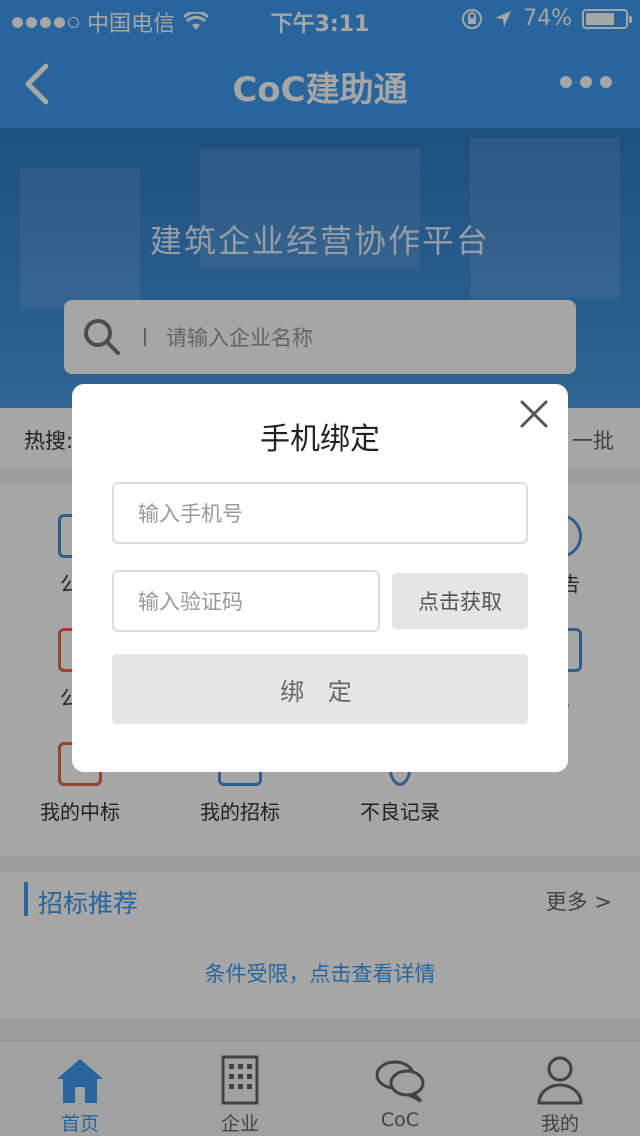 Image resolution: width=640 pixels, height=1136 pixels. I want to click on close-icon, so click(534, 414).